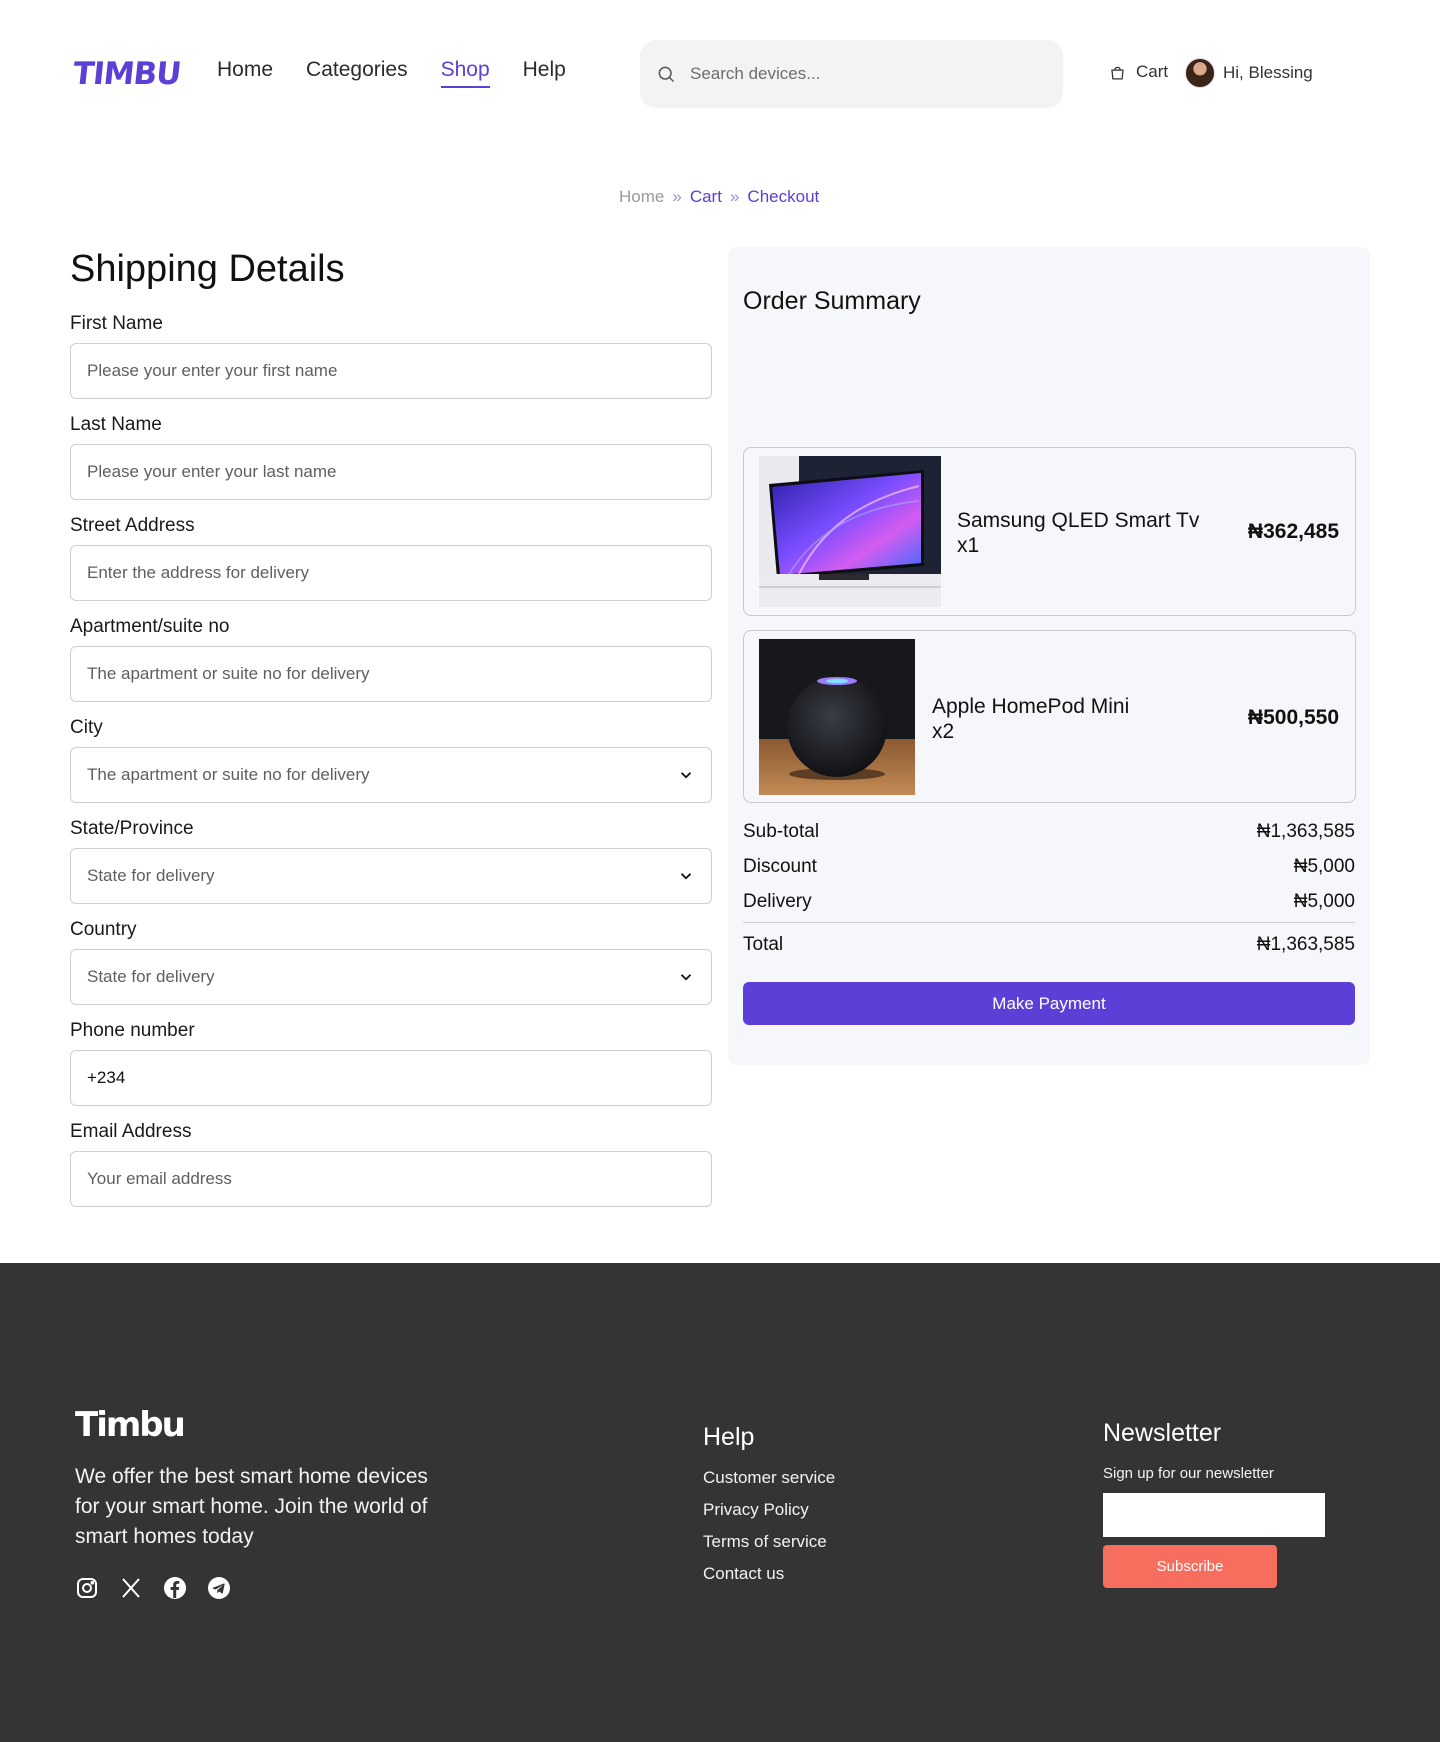 The image size is (1440, 1742). Describe the element at coordinates (391, 876) in the screenshot. I see `state-select: State for delivery` at that location.